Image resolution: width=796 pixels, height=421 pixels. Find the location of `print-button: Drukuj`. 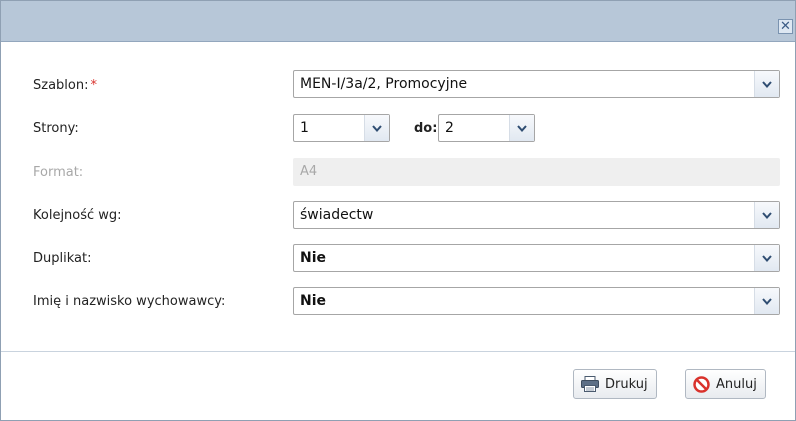

print-button: Drukuj is located at coordinates (615, 384).